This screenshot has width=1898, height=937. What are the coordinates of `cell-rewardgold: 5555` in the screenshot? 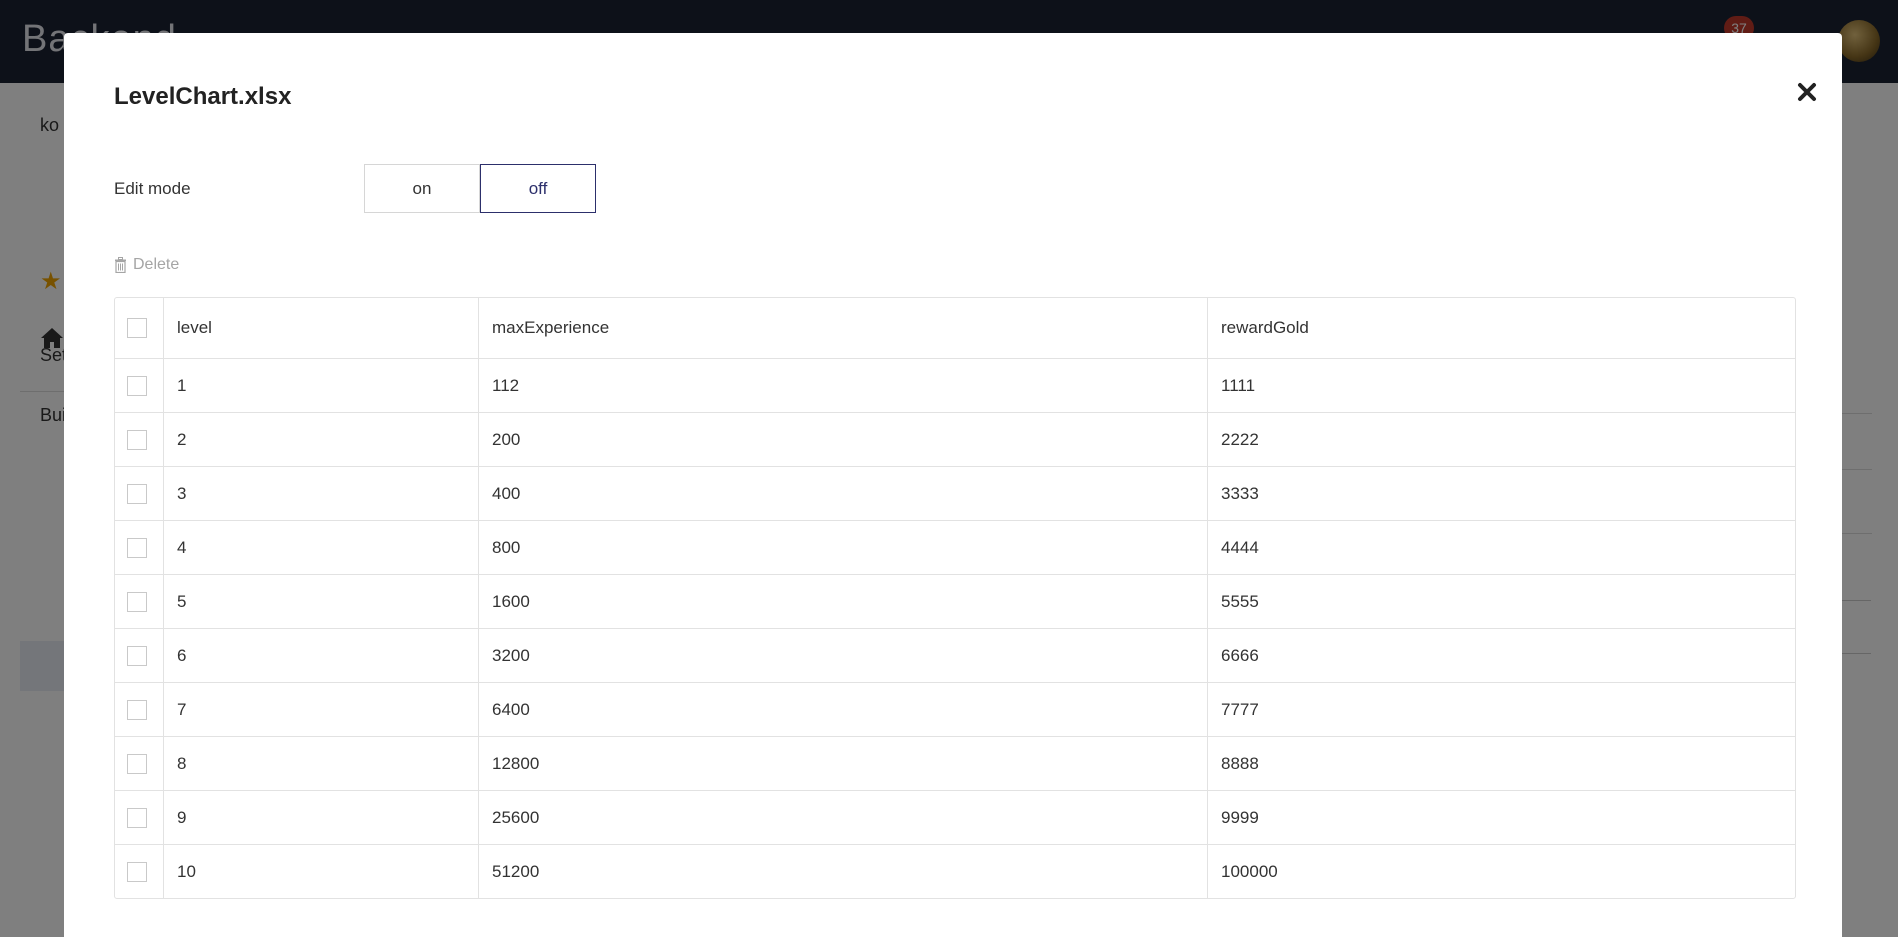 It's located at (1501, 601).